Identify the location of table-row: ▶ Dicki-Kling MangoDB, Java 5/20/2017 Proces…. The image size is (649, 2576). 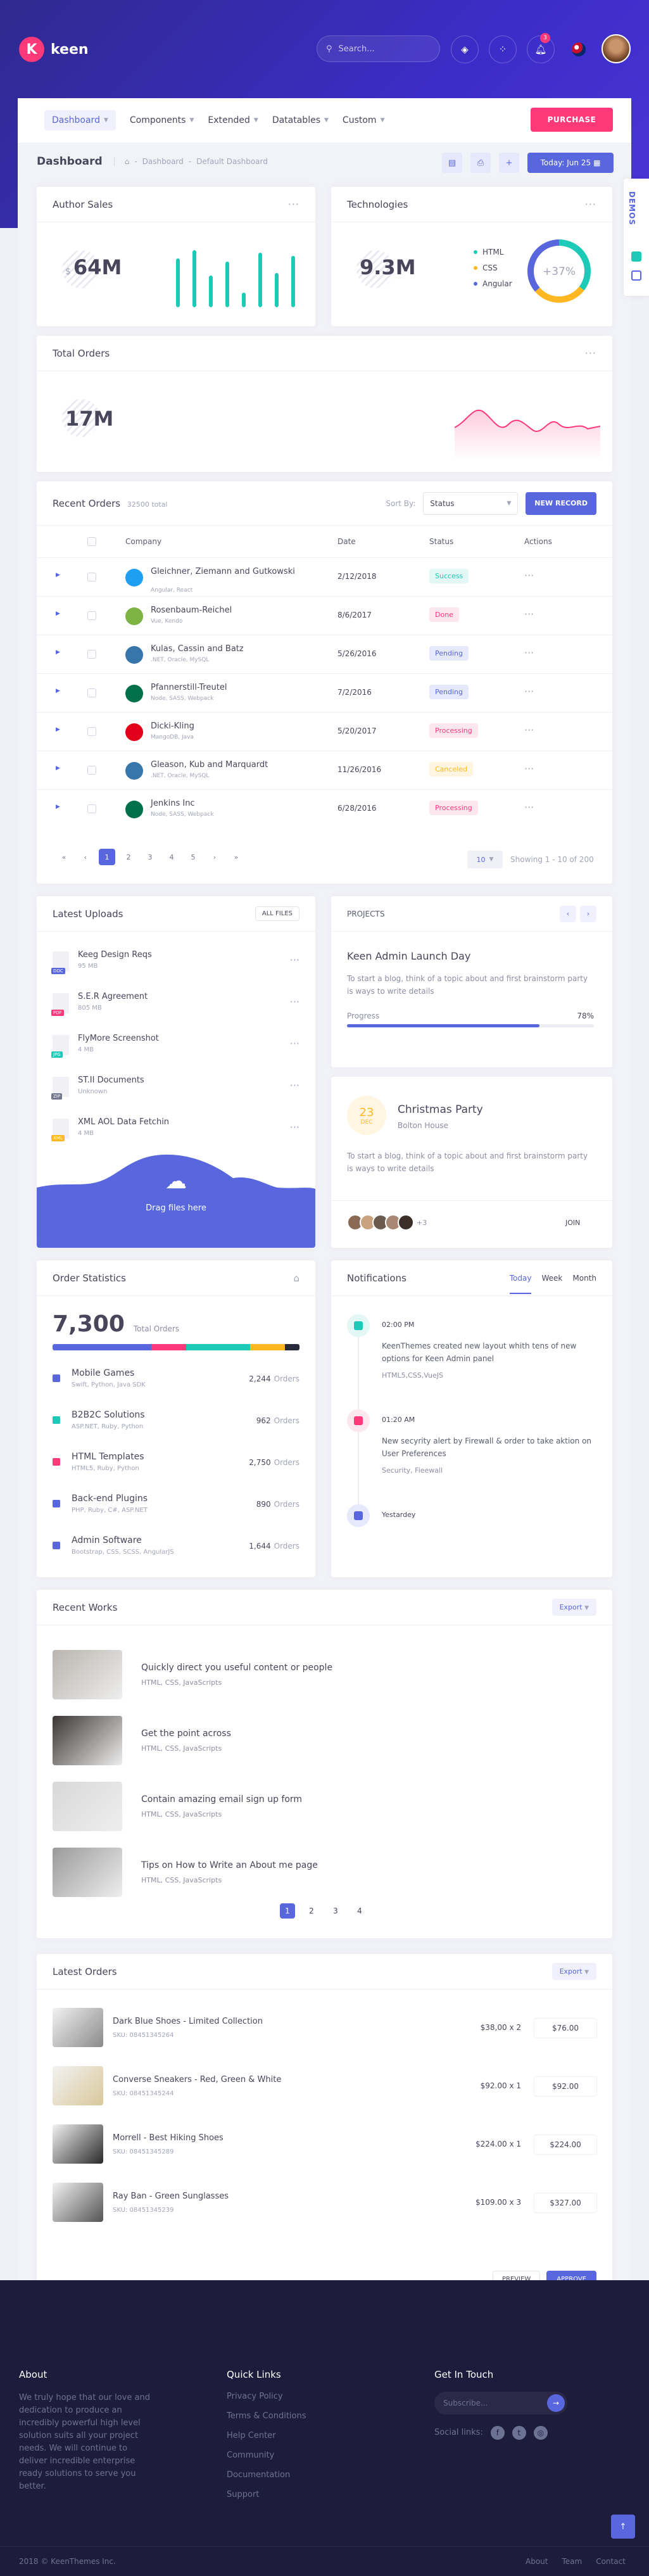
(324, 731).